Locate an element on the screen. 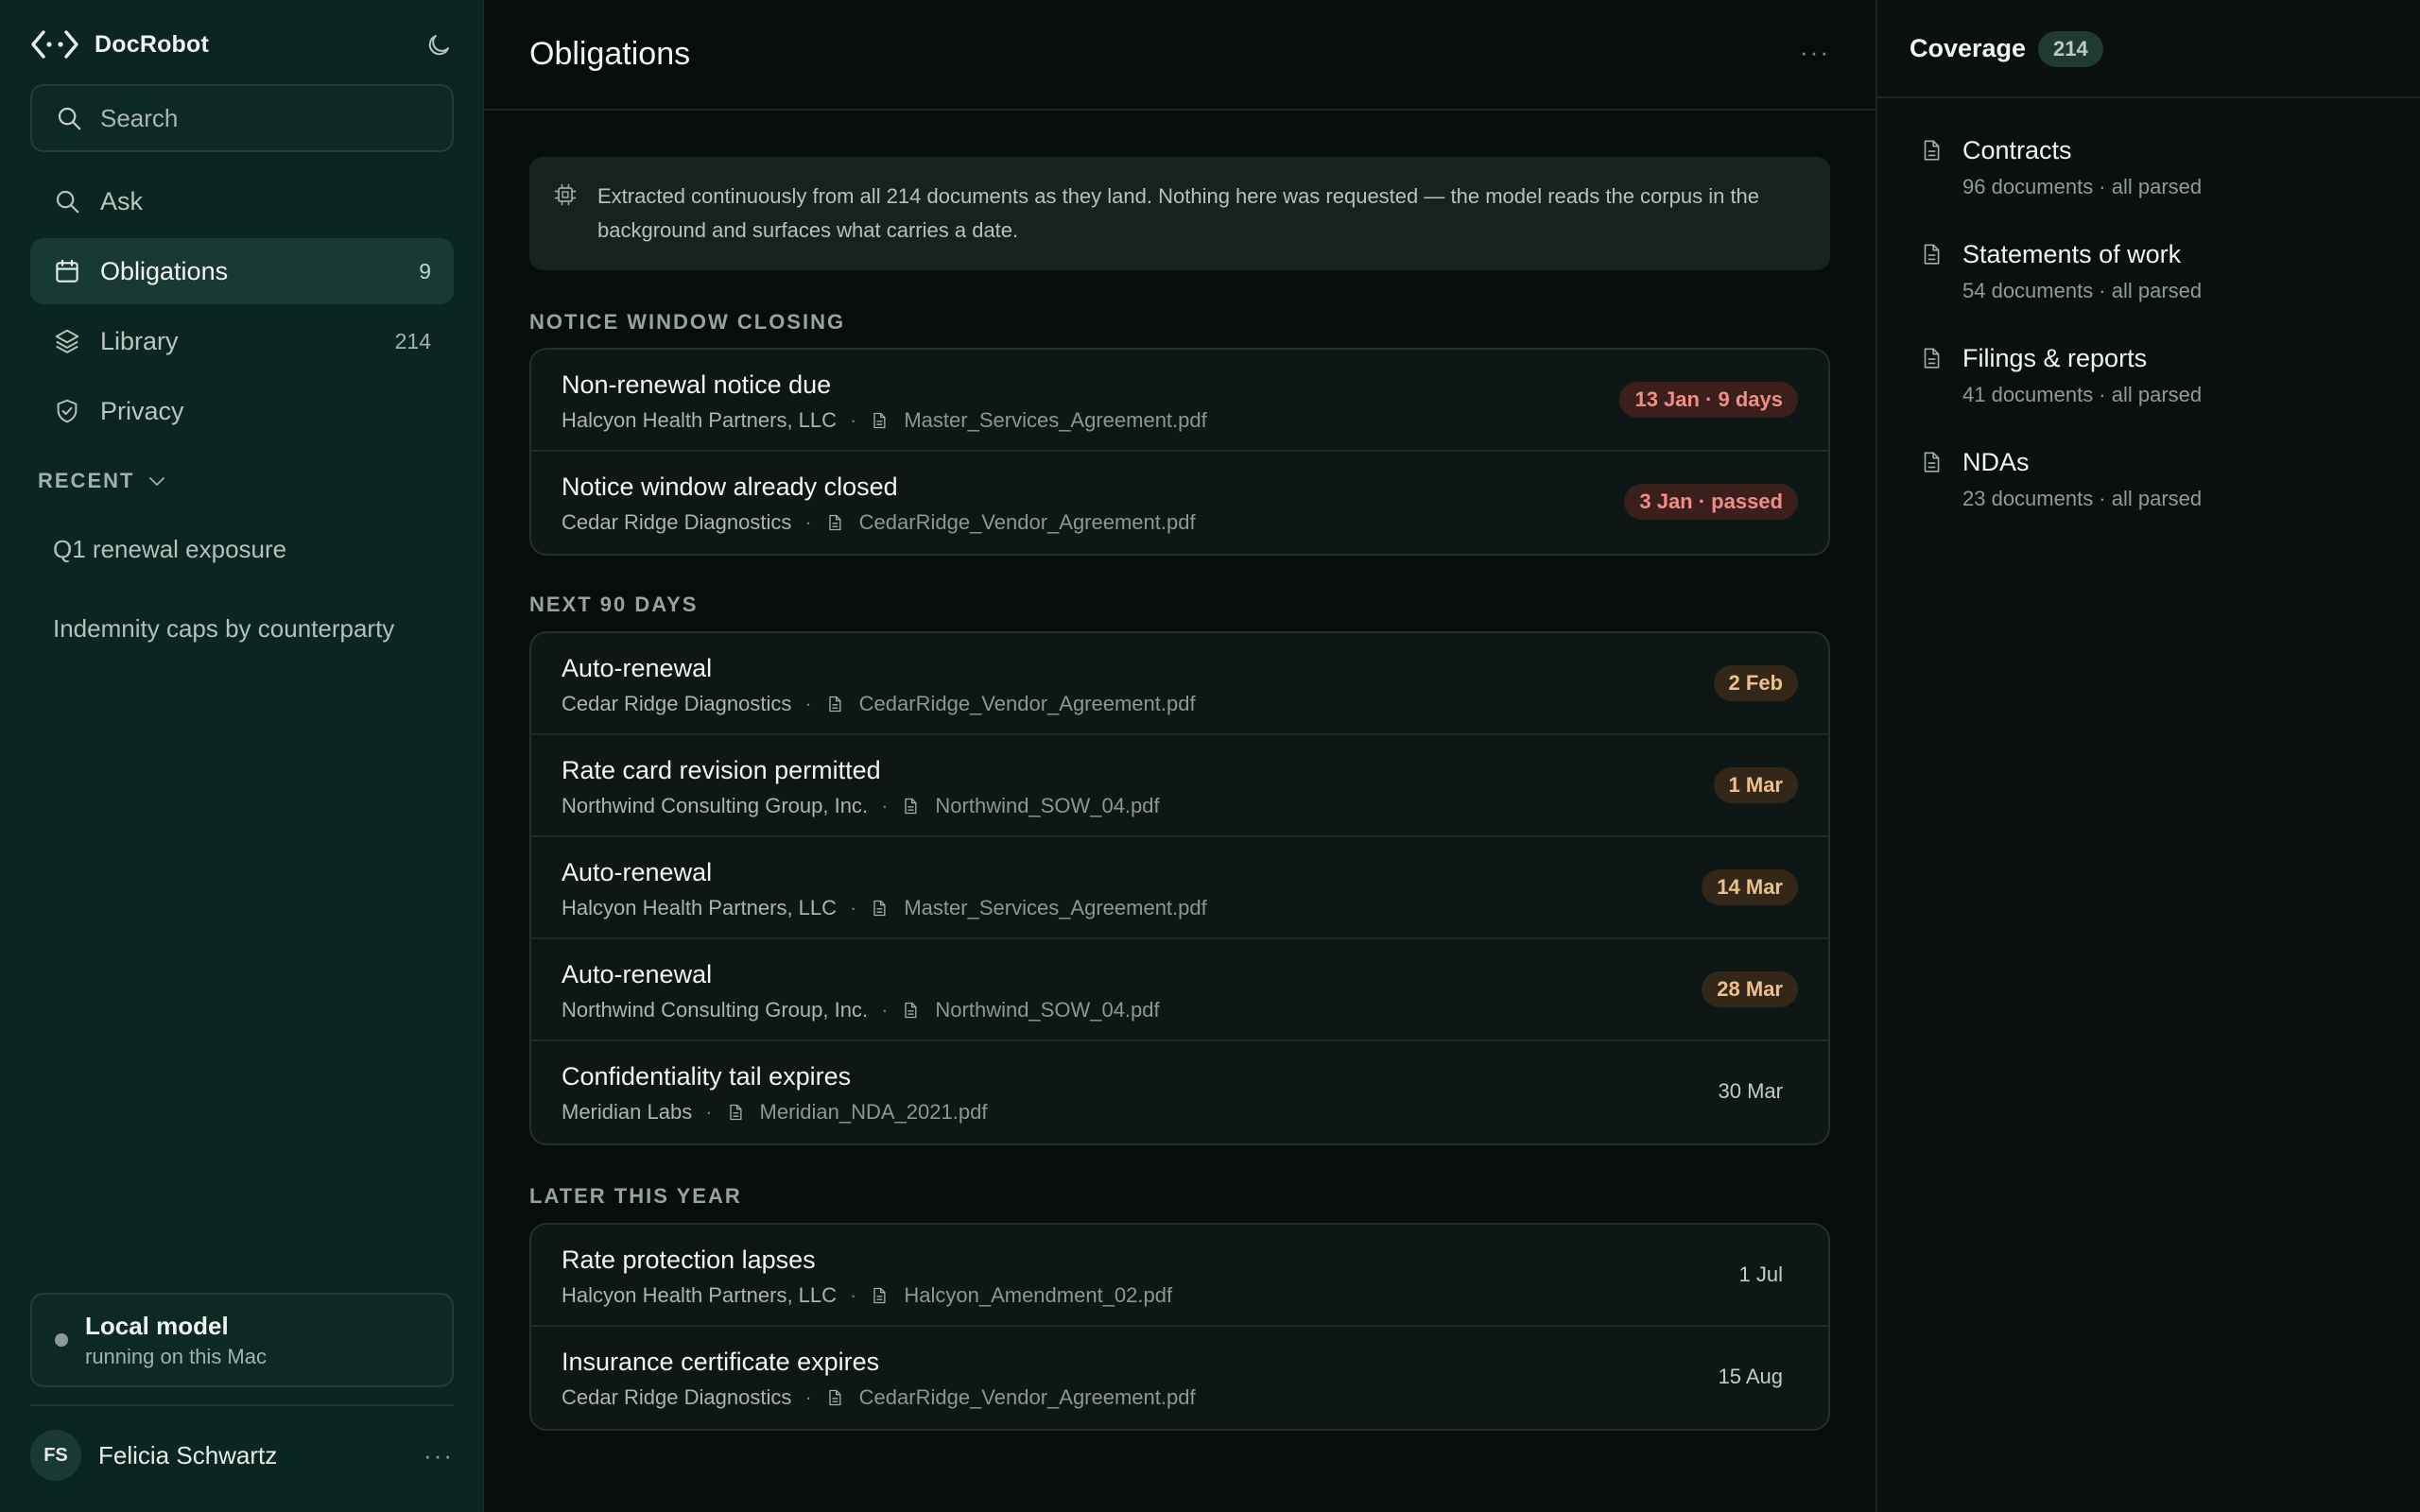  coverage-name: NDAs is located at coordinates (1996, 462).